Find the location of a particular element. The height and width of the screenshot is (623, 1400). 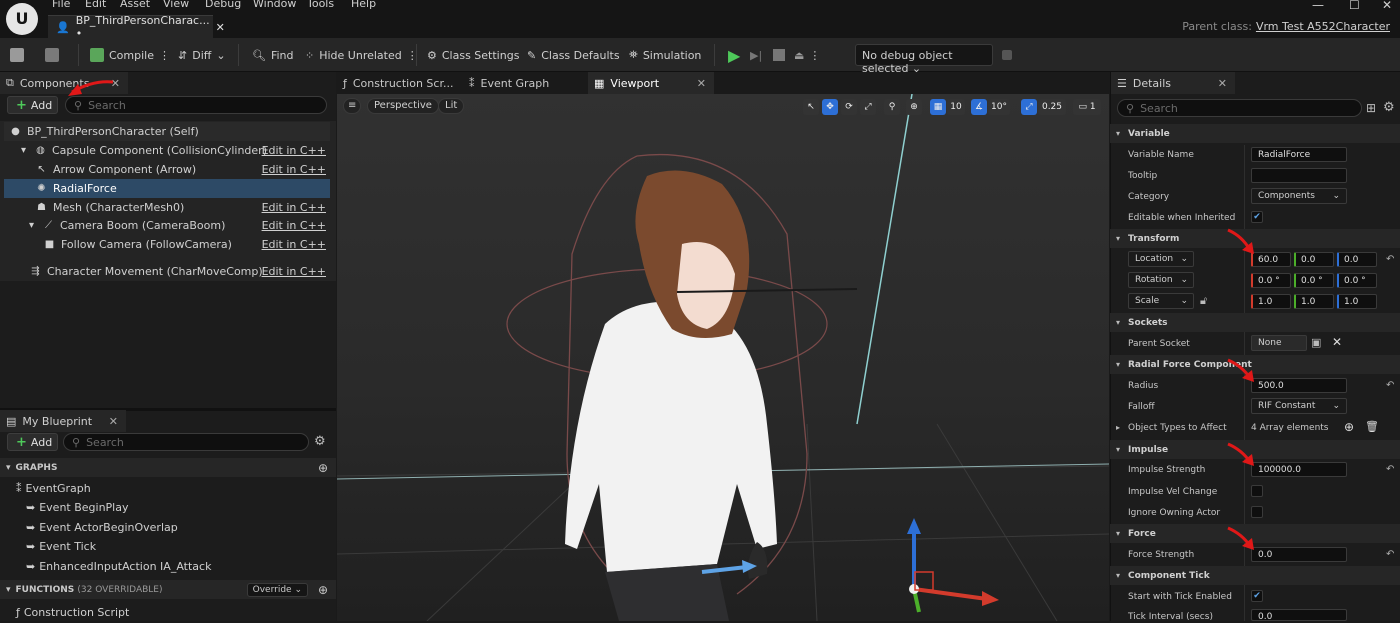

graphs-header: ▾ GRAPHS ⊕ is located at coordinates (168, 467).